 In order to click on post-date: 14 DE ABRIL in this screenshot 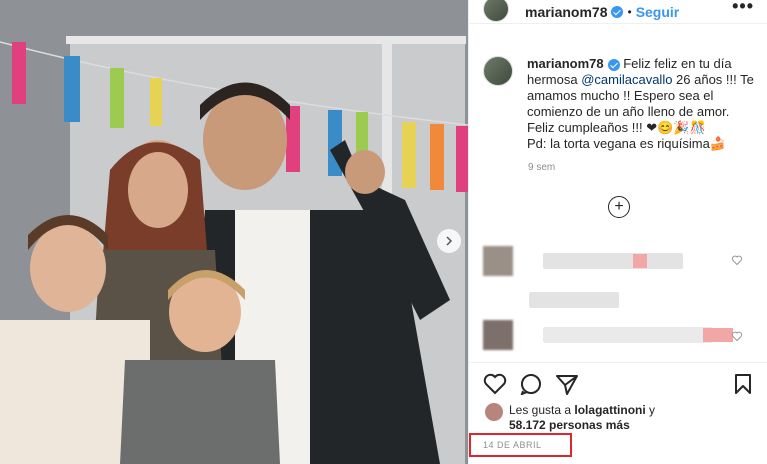, I will do `click(520, 445)`.